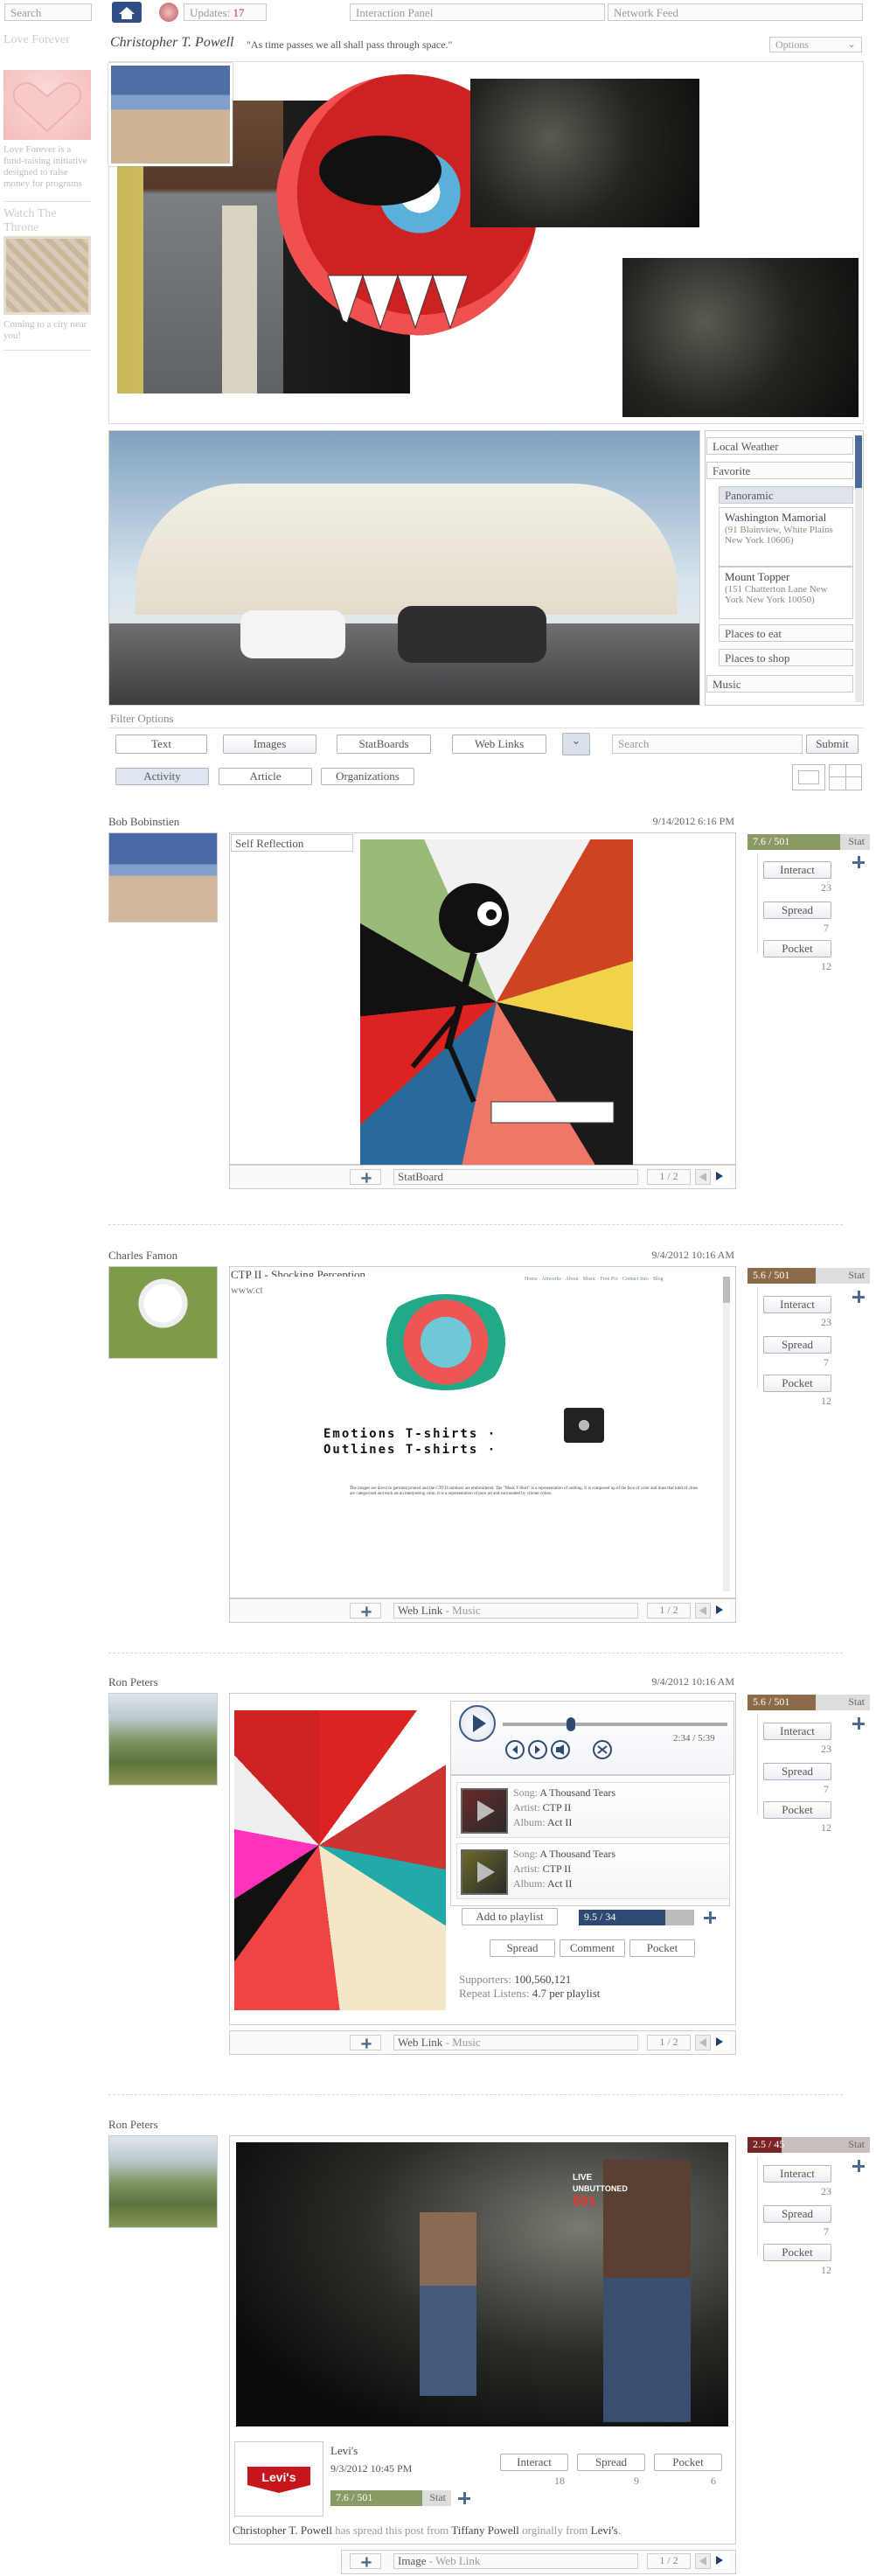 The width and height of the screenshot is (876, 2576). What do you see at coordinates (340, 1860) in the screenshot?
I see `album-art` at bounding box center [340, 1860].